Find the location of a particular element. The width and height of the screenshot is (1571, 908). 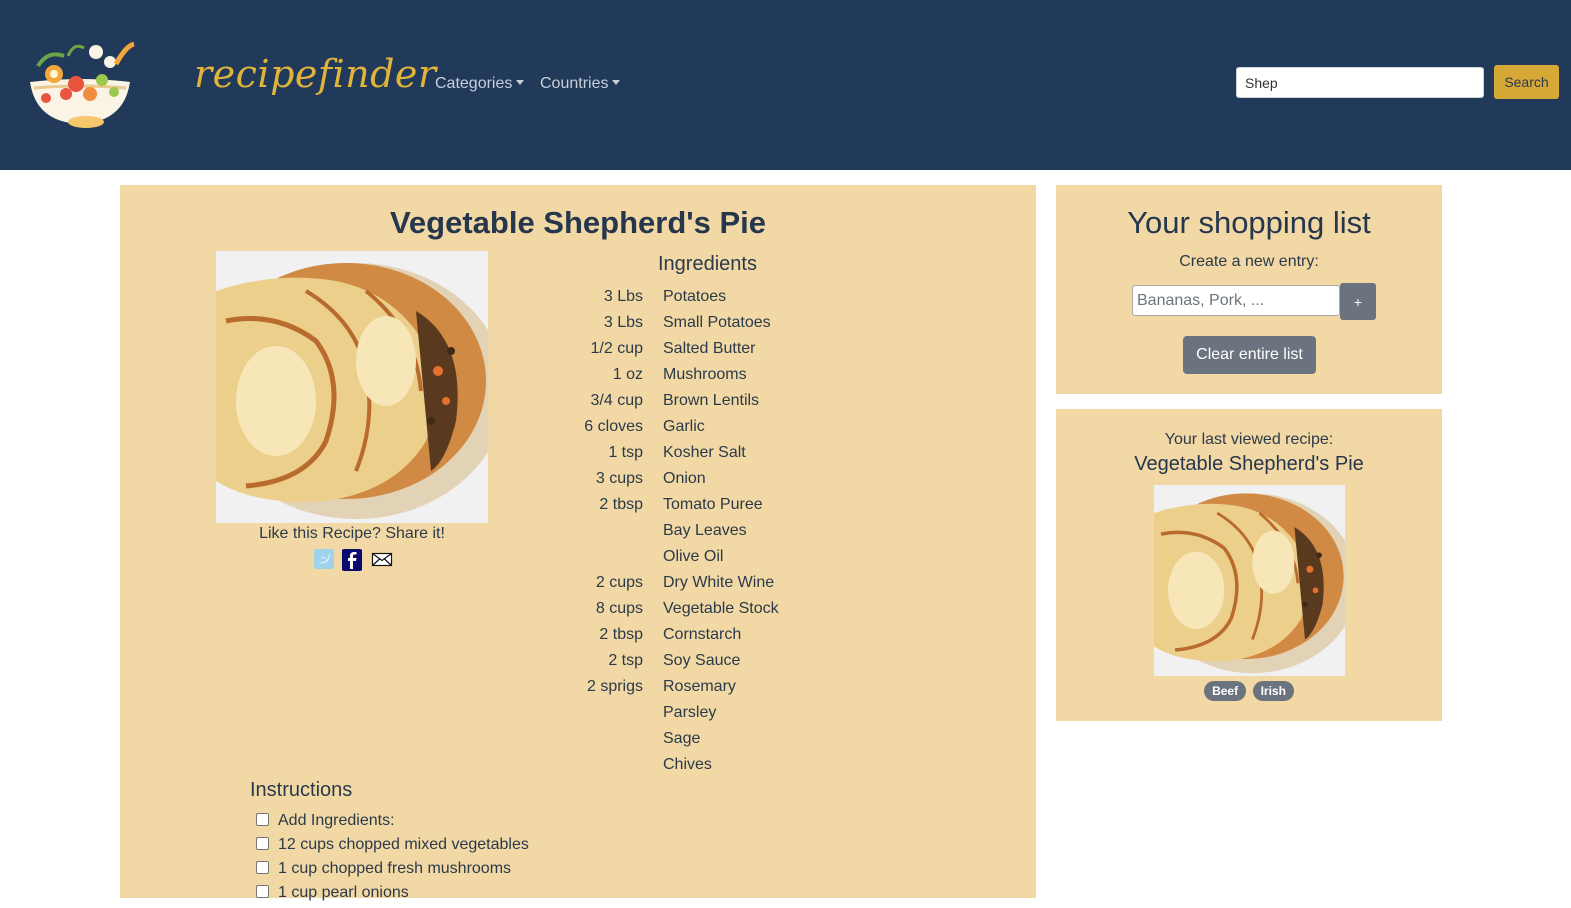

nav-categories-label: Categories is located at coordinates (474, 83).